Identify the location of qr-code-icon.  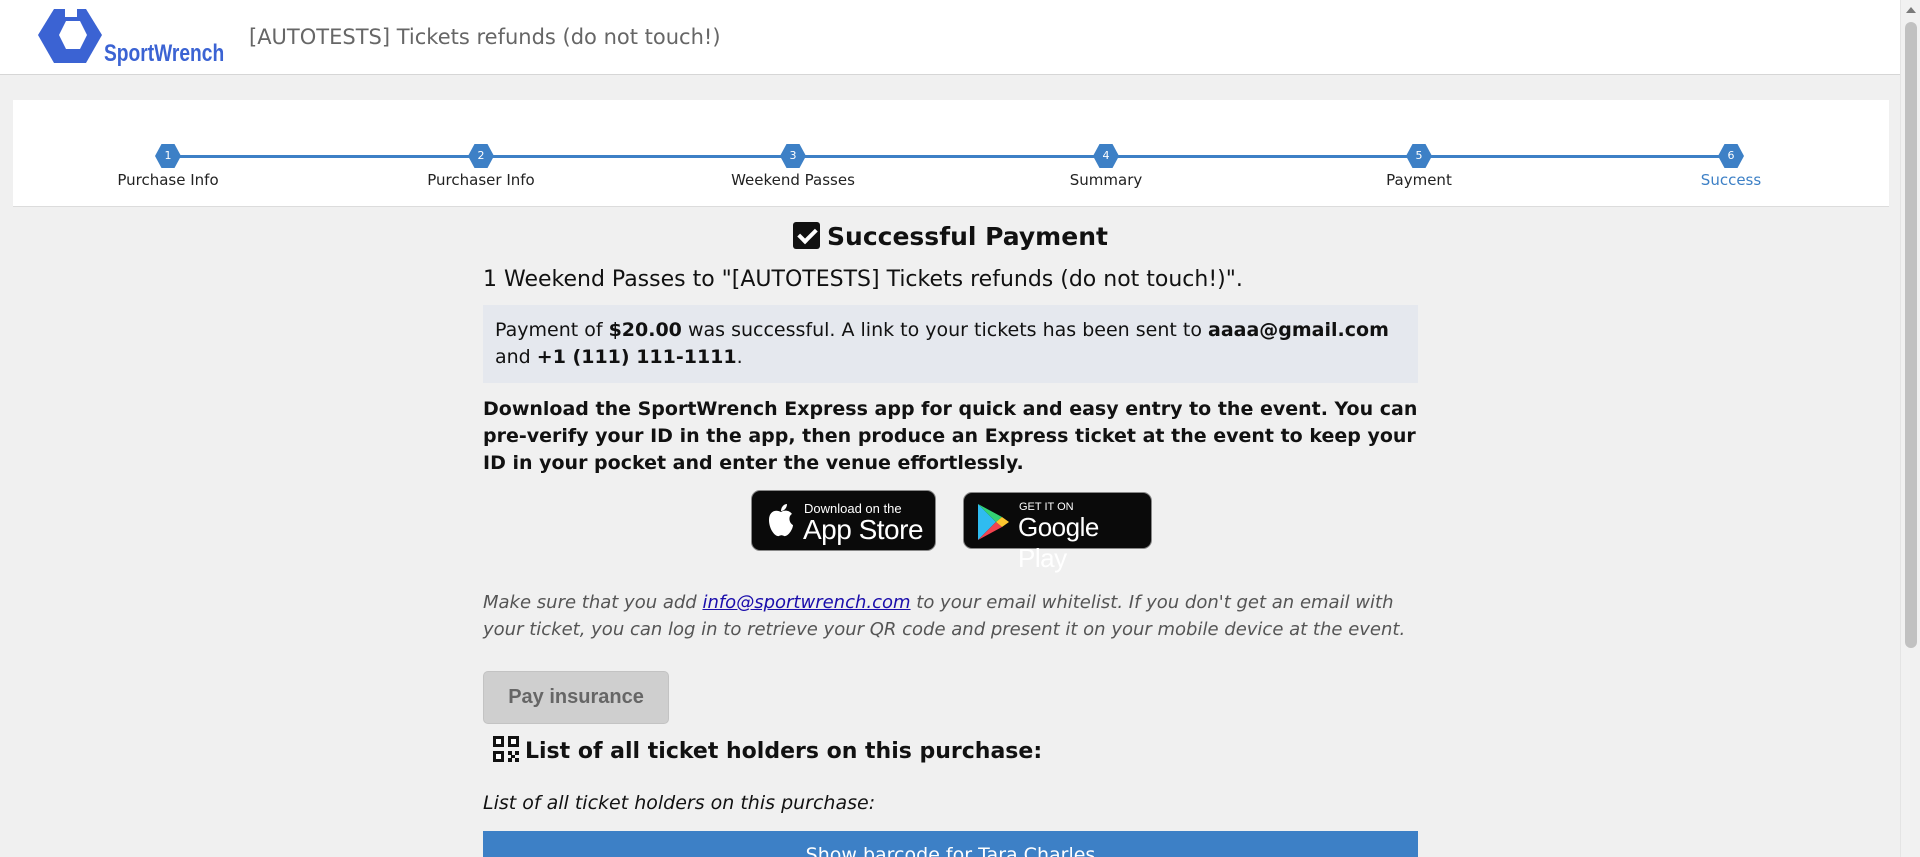
(506, 749).